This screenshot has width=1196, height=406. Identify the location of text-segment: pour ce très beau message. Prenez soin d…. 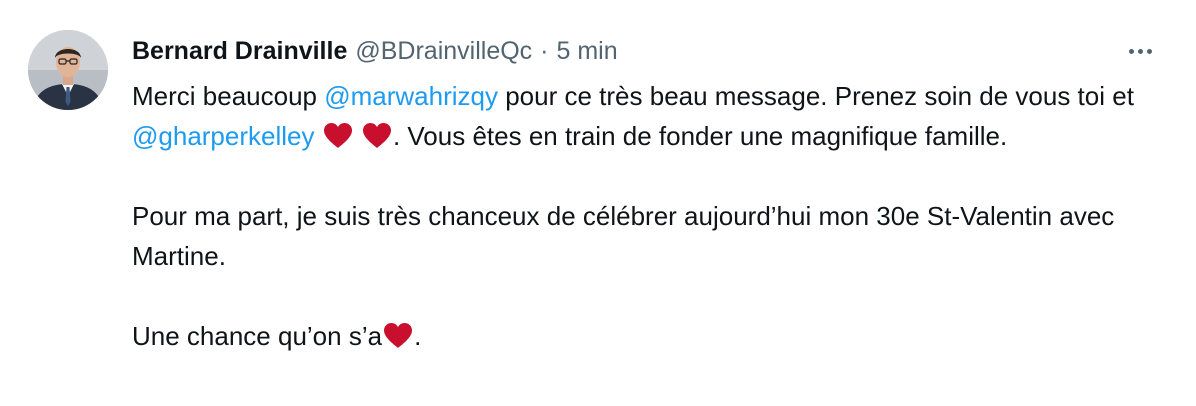
(816, 96).